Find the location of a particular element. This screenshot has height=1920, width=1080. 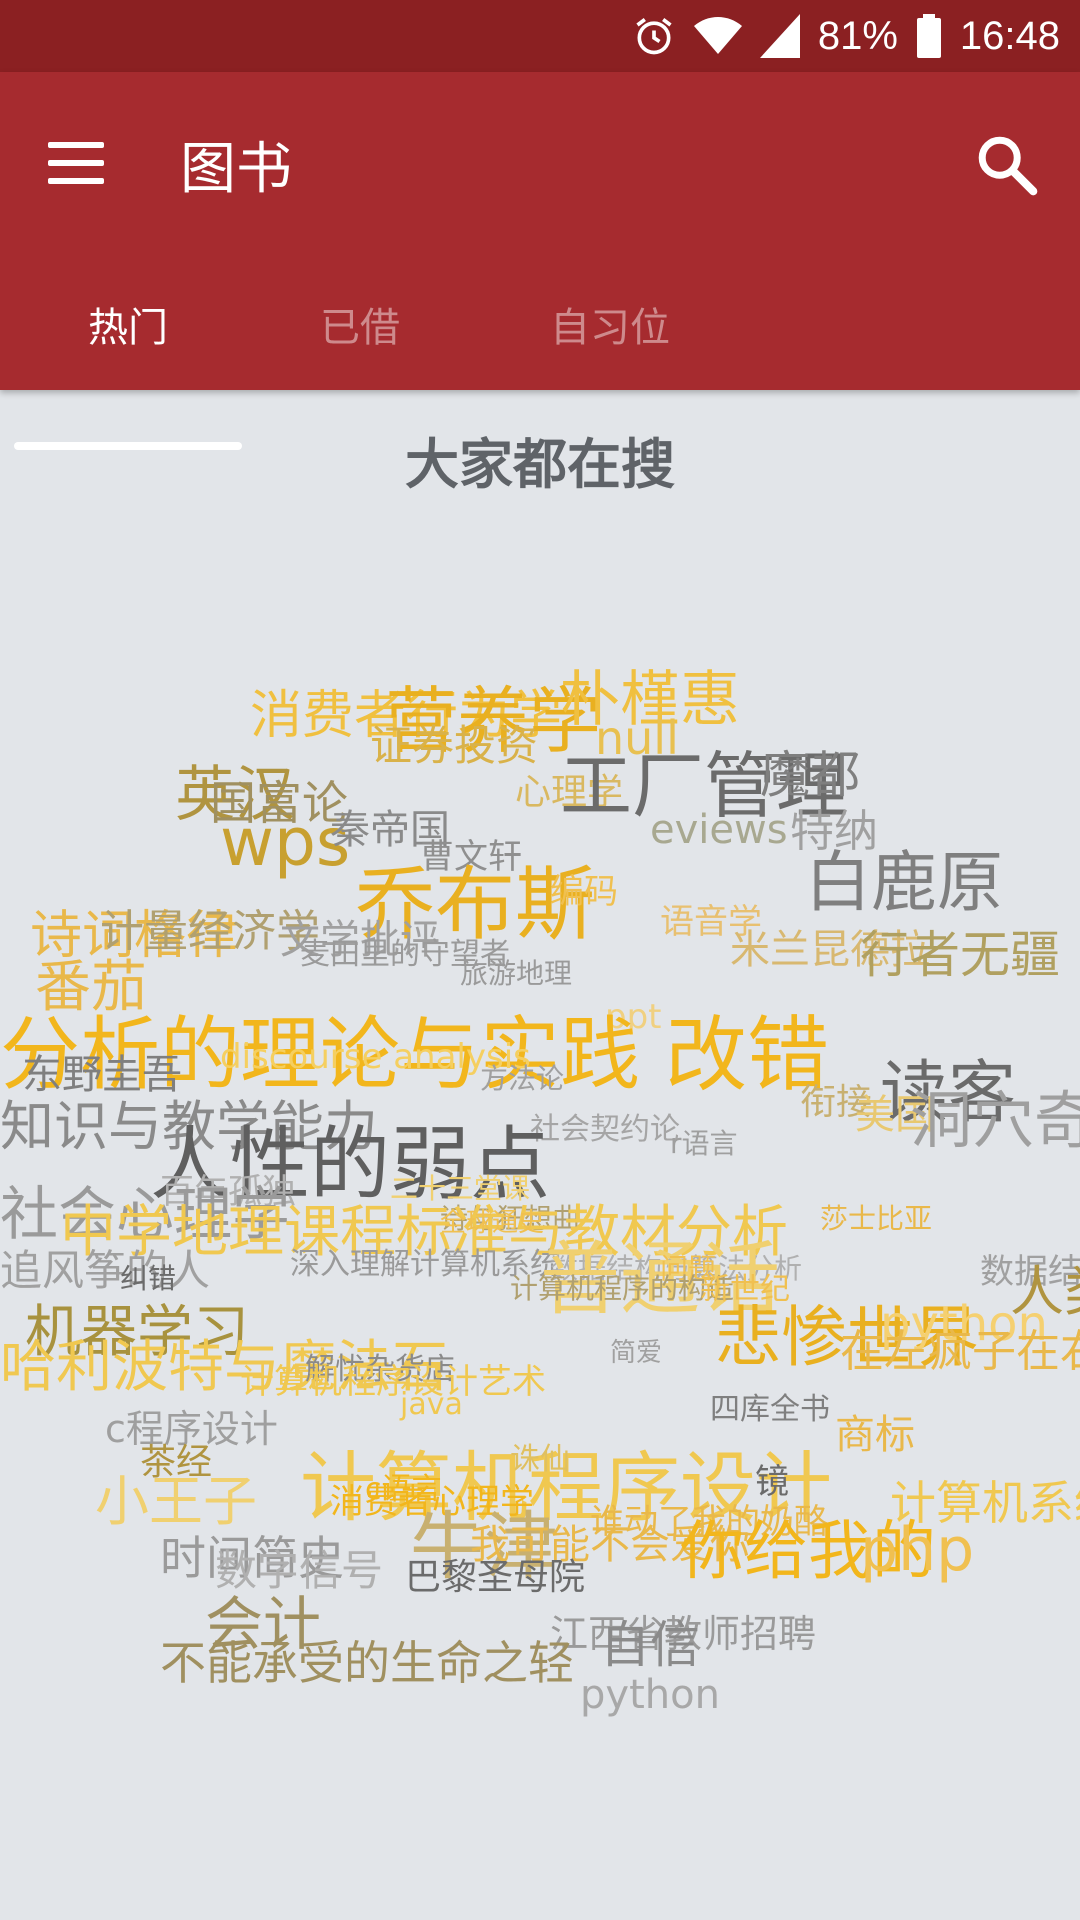

search-keyword: 旅游地理 is located at coordinates (516, 974).